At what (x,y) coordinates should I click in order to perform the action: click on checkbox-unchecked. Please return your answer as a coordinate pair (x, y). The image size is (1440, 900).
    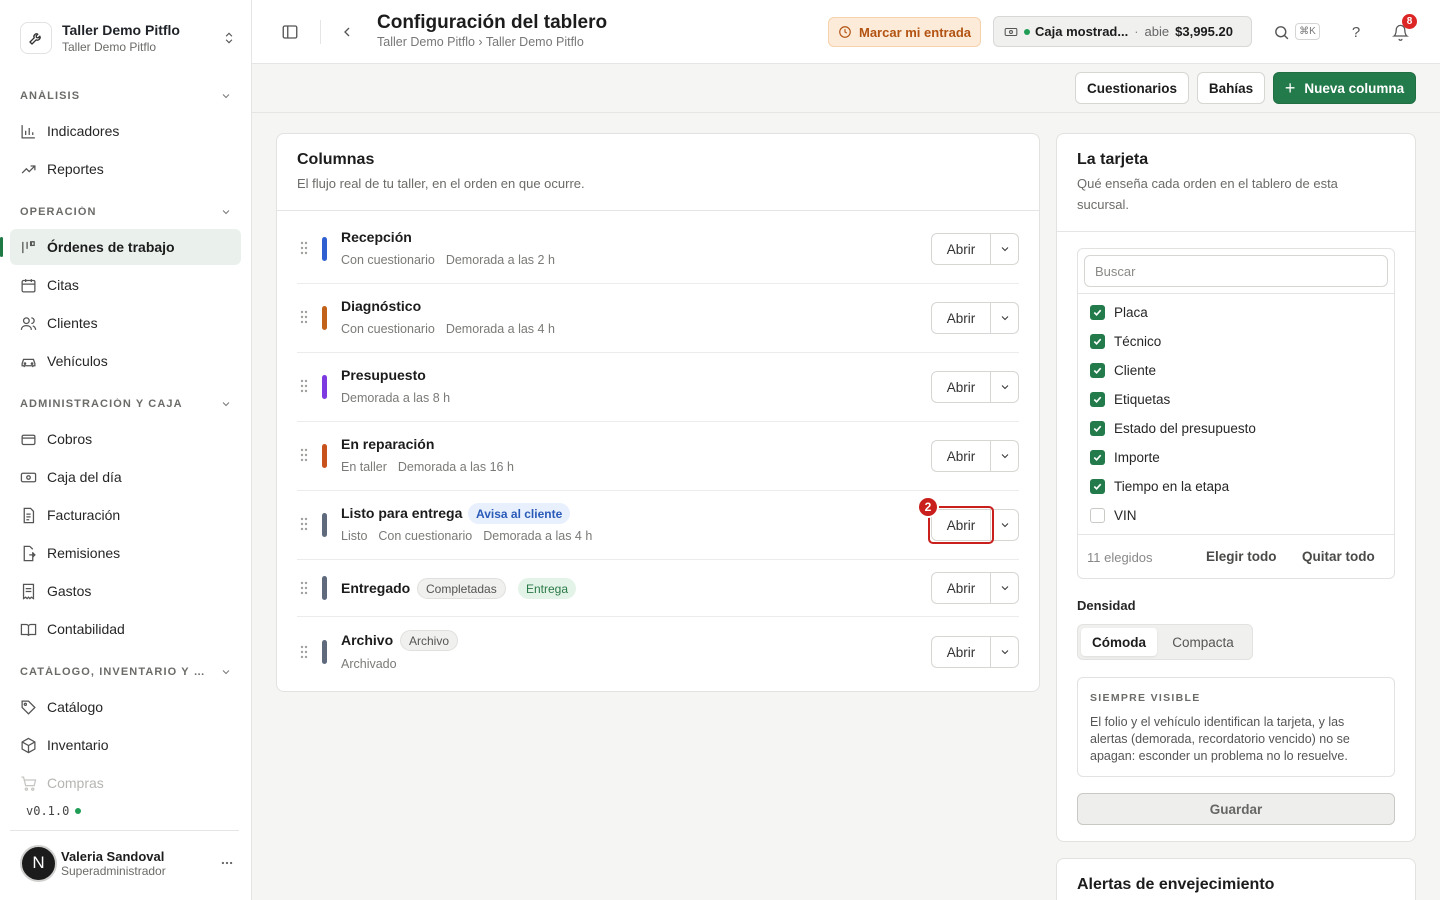
    Looking at the image, I should click on (1097, 515).